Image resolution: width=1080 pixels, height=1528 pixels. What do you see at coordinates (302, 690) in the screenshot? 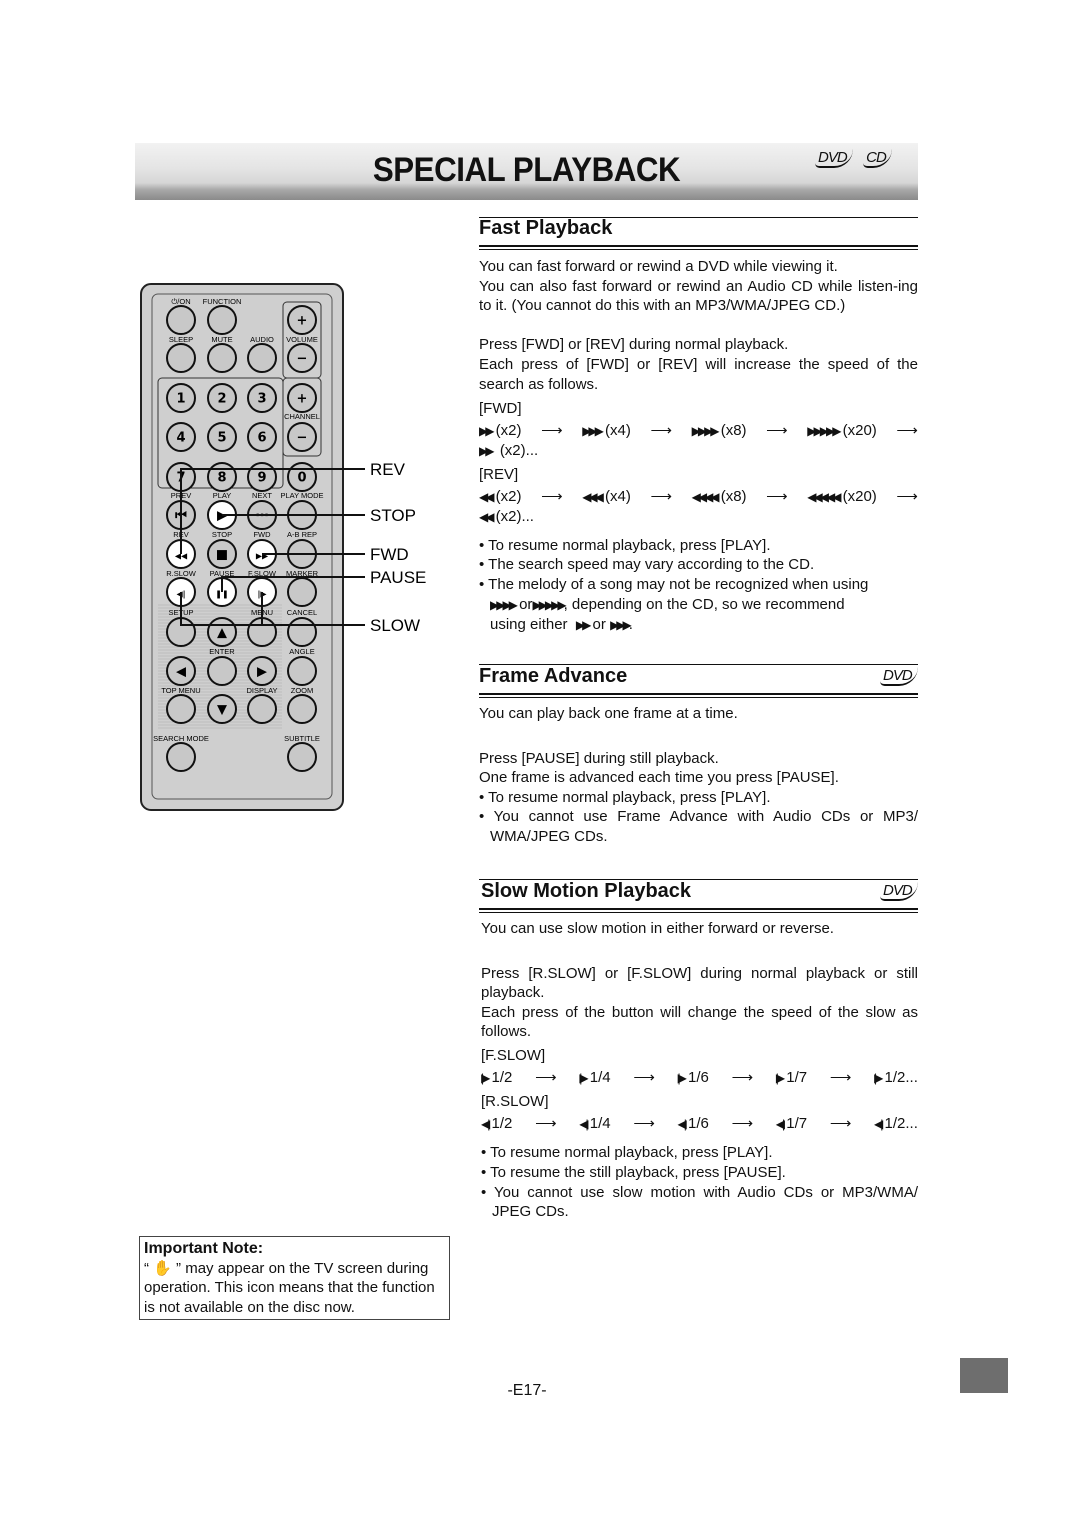
I see `remote-label: ZOOM` at bounding box center [302, 690].